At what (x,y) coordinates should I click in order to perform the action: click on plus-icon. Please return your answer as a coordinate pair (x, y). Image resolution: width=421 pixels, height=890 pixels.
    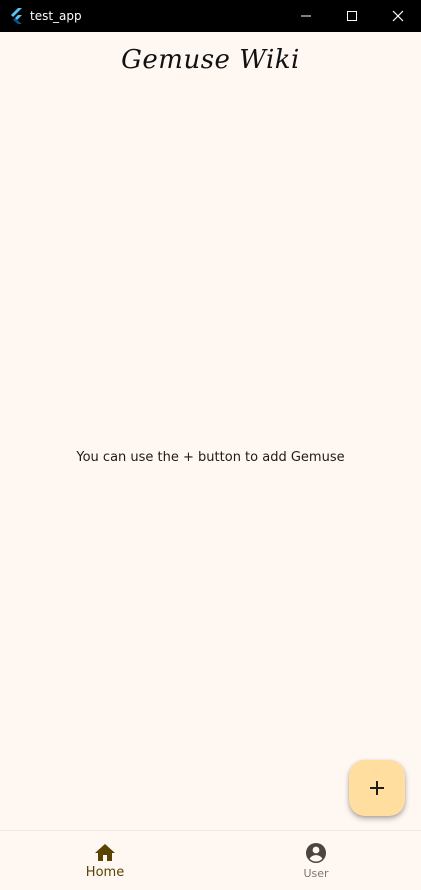
    Looking at the image, I should click on (377, 788).